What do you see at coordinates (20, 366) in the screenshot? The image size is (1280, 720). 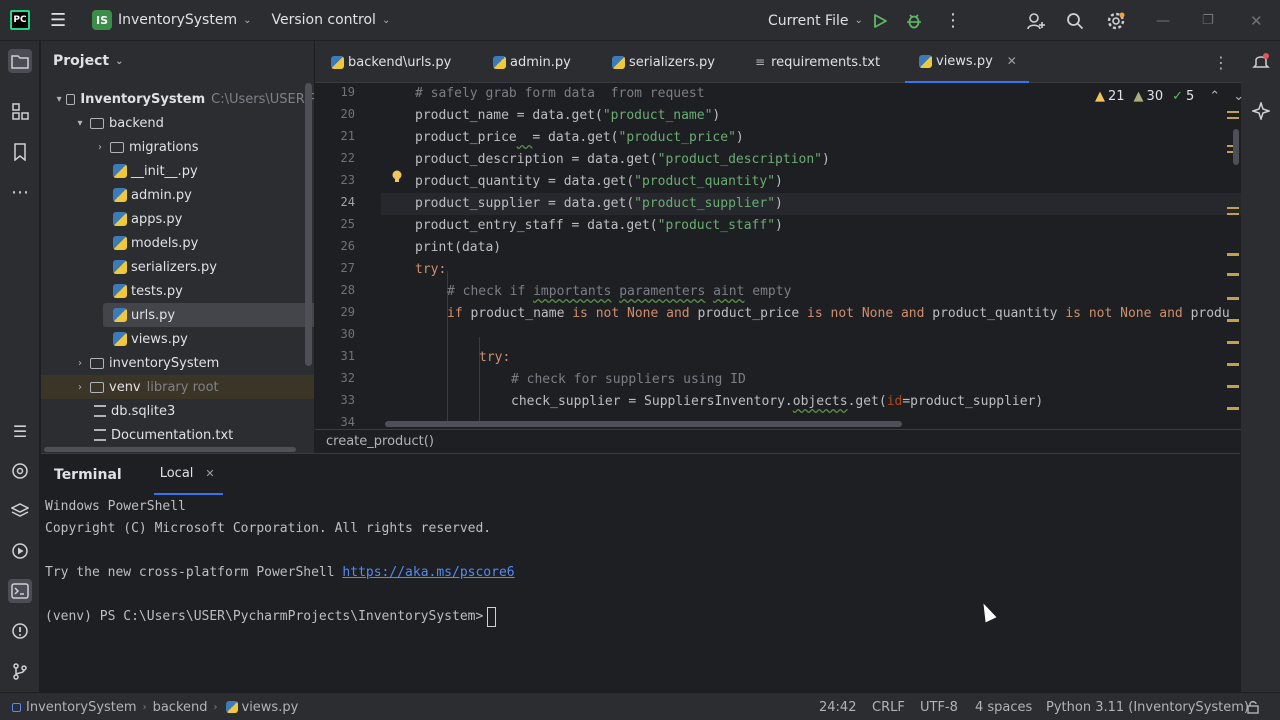 I see `left-tool-strip: ⋯ ☰` at bounding box center [20, 366].